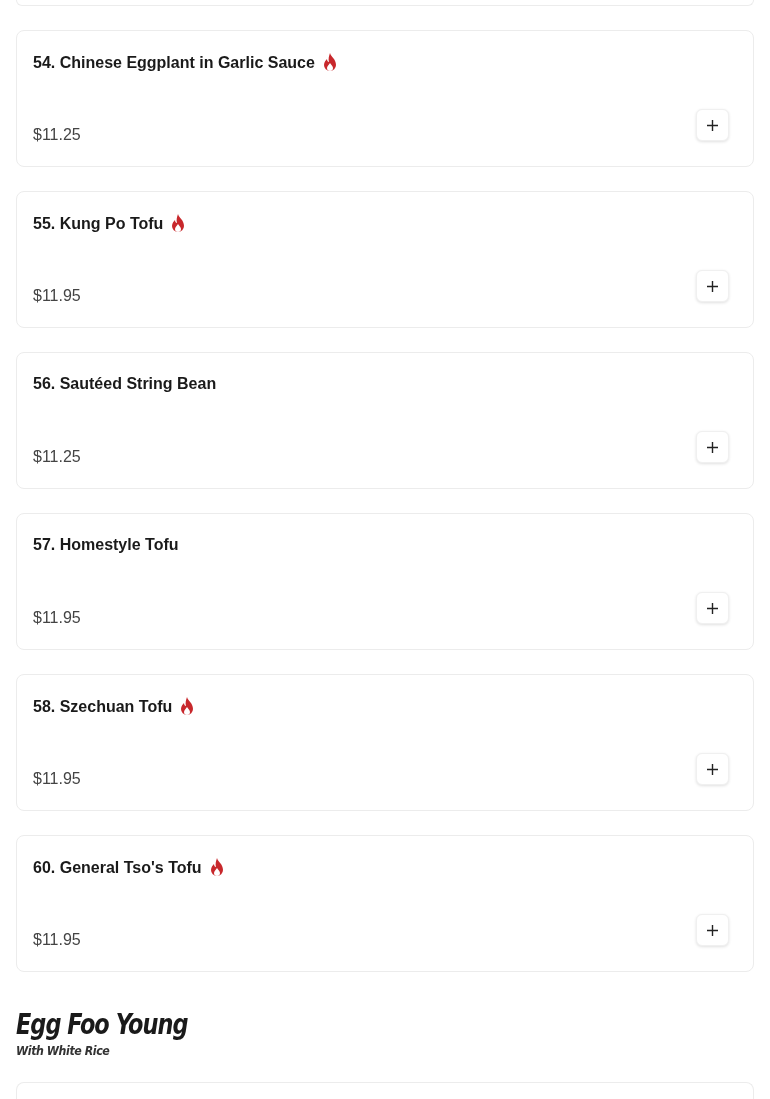  Describe the element at coordinates (117, 867) in the screenshot. I see `item-name: 60. General Tso's Tofu` at that location.